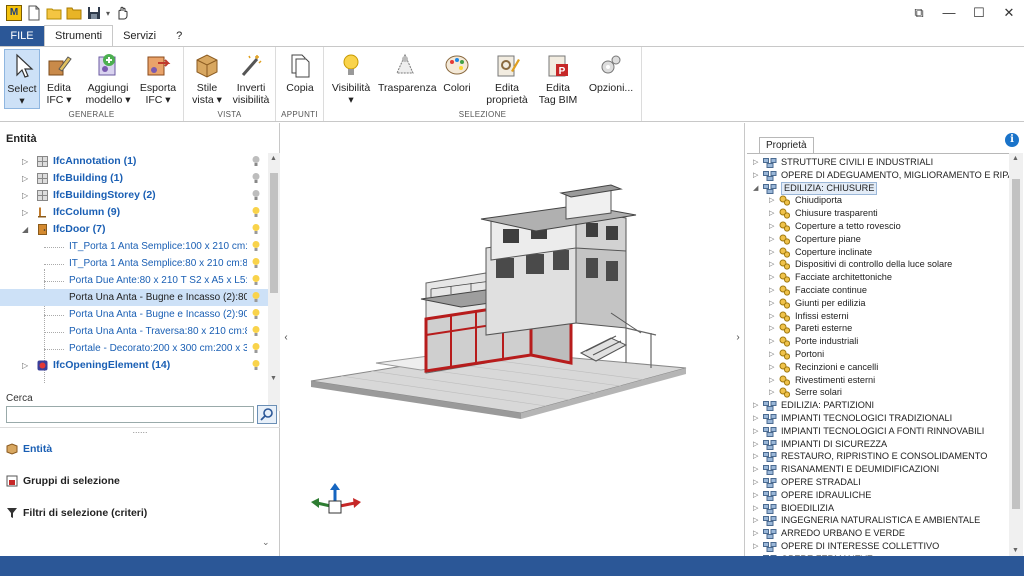  What do you see at coordinates (351, 79) in the screenshot?
I see `visibilita-button: Visibilità ▾` at bounding box center [351, 79].